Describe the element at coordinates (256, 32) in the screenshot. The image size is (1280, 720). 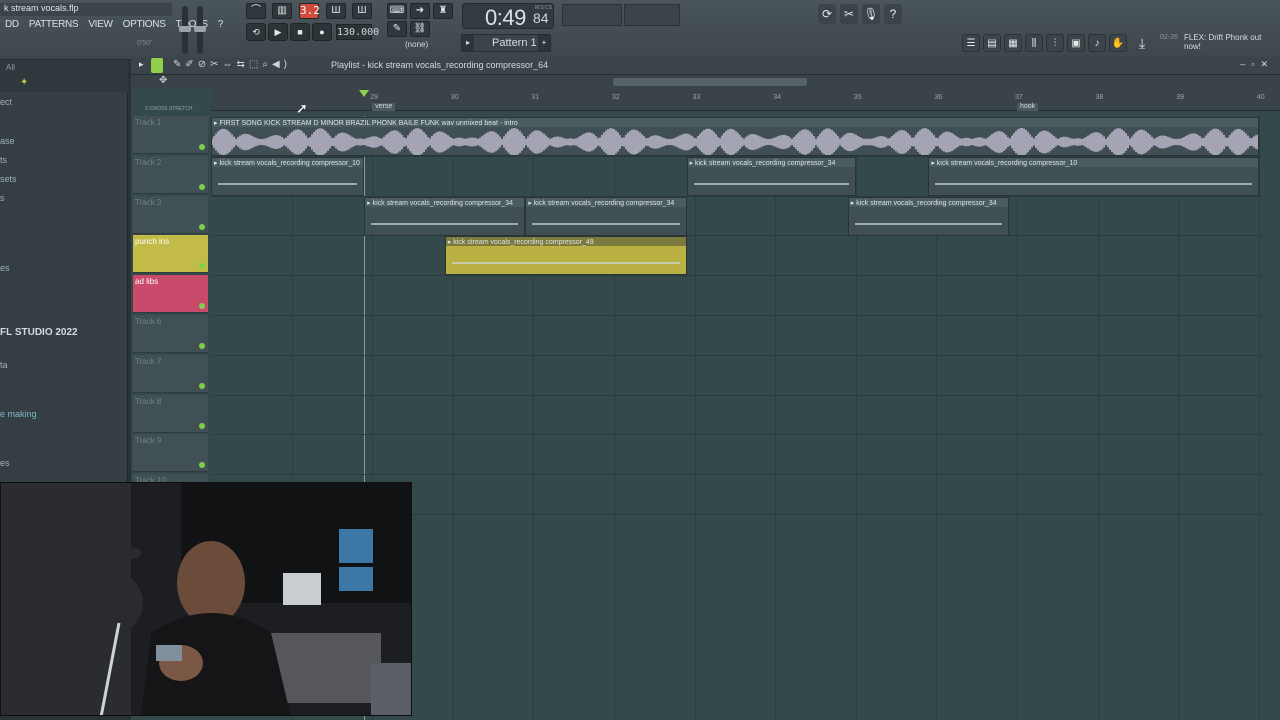
I see `pat-song-toggle: ⟲` at that location.